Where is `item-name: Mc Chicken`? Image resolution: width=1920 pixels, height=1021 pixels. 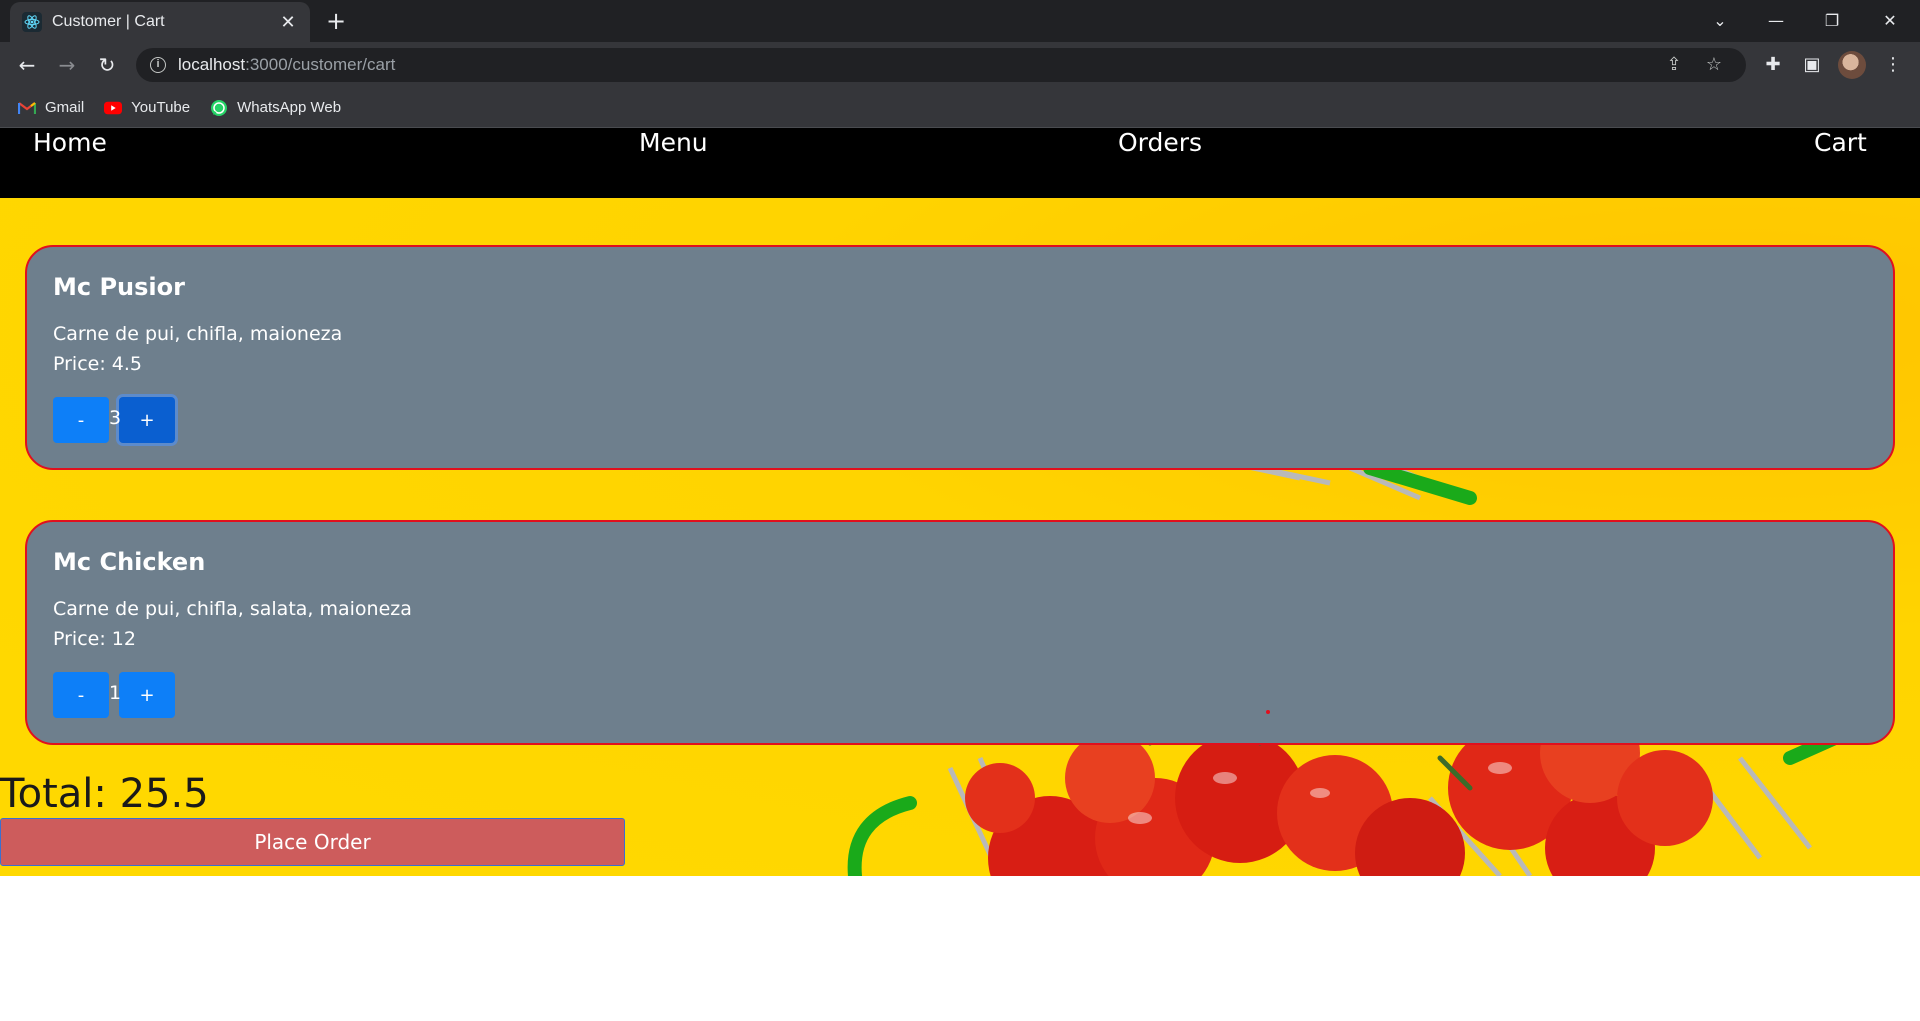 item-name: Mc Chicken is located at coordinates (129, 562).